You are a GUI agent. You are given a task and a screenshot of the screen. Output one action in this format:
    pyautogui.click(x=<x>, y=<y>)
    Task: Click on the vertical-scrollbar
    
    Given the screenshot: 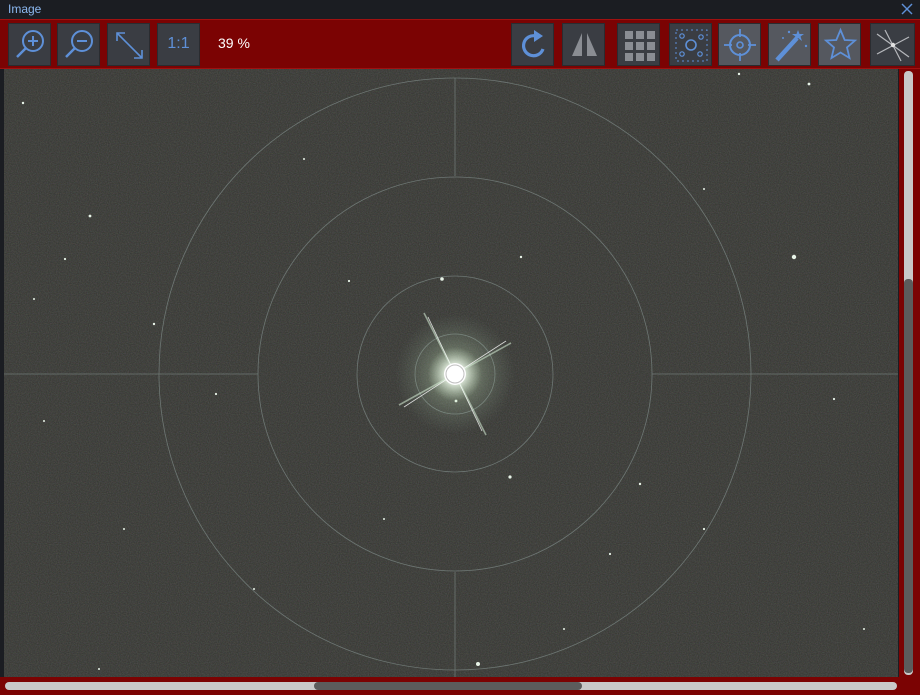 What is the action you would take?
    pyautogui.click(x=909, y=373)
    